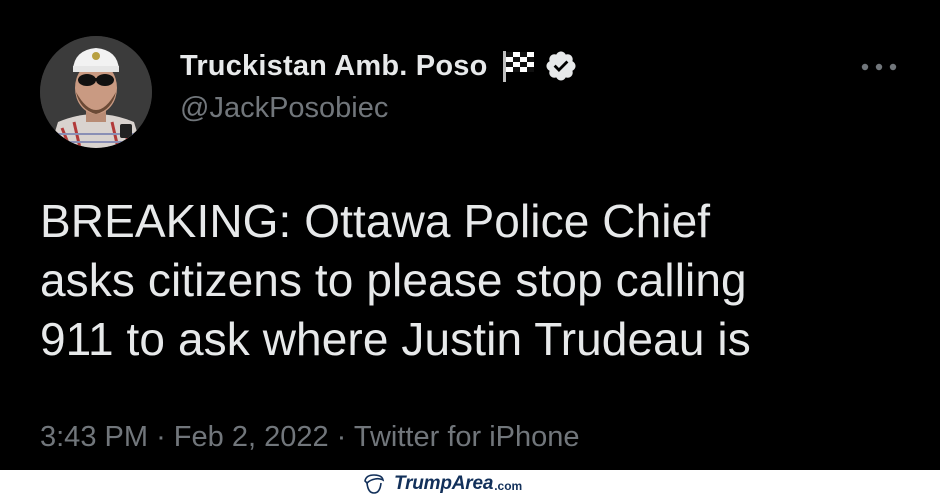  Describe the element at coordinates (251, 437) in the screenshot. I see `tweet-date: Feb 2, 2022` at that location.